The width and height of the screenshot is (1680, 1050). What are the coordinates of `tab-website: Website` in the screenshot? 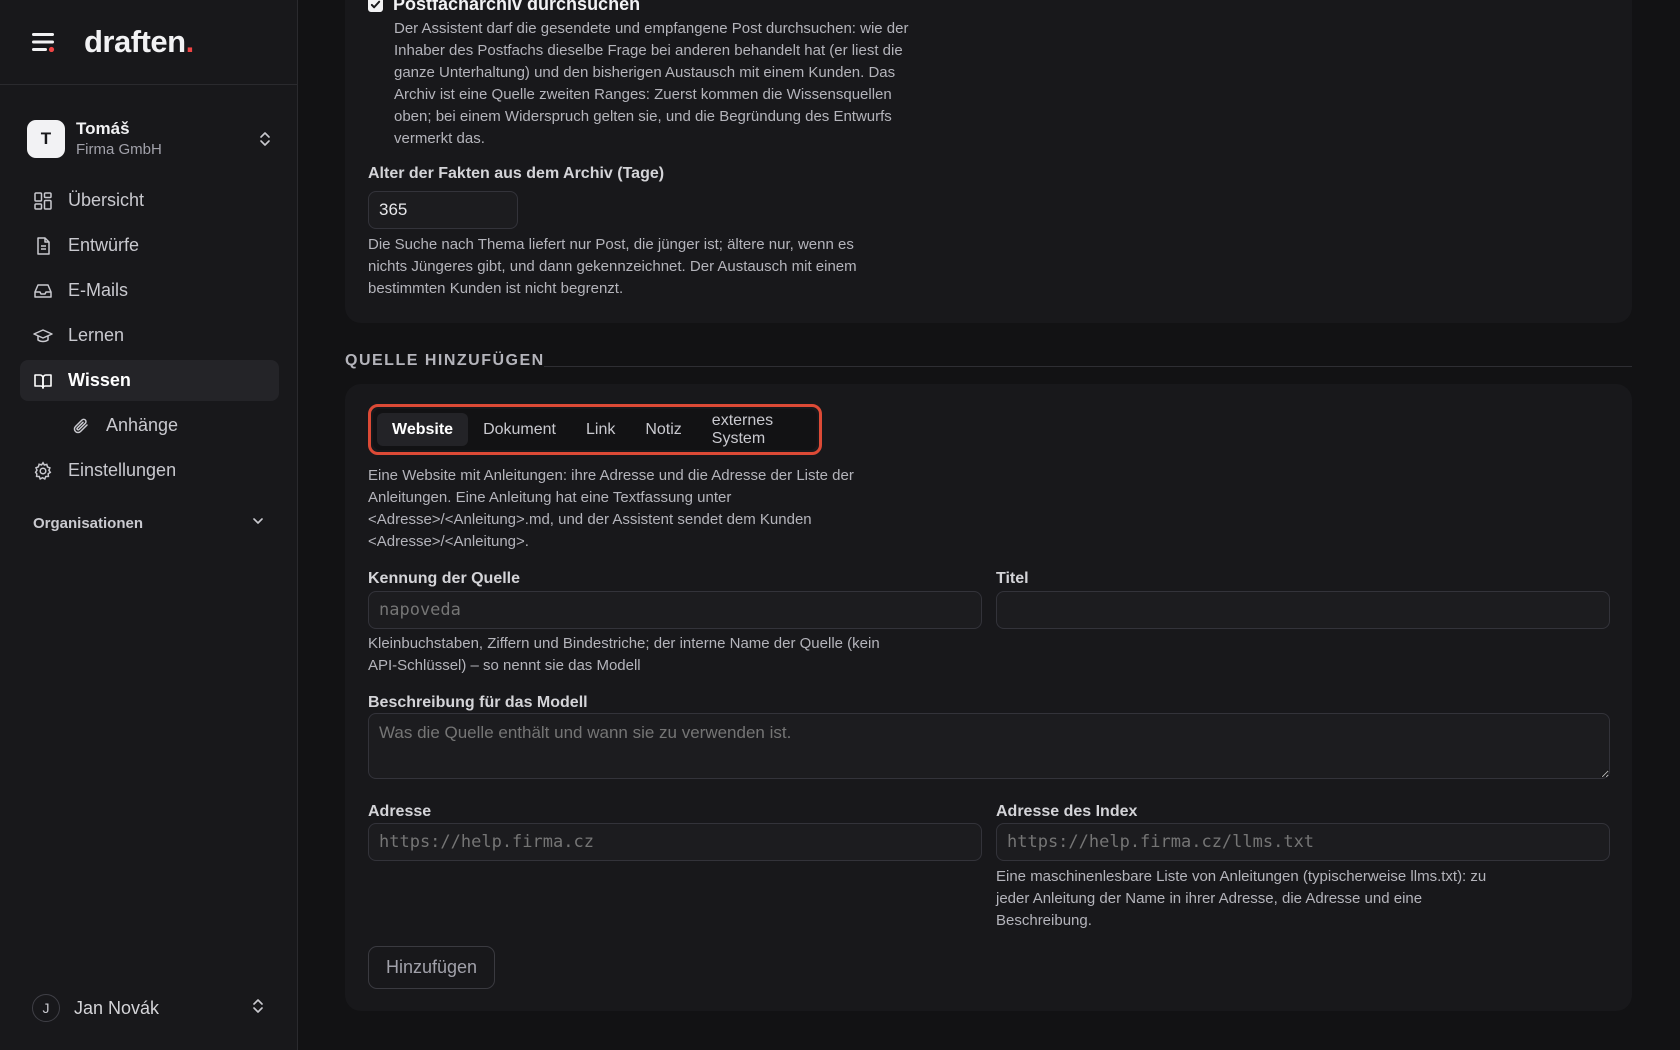 It's located at (423, 429).